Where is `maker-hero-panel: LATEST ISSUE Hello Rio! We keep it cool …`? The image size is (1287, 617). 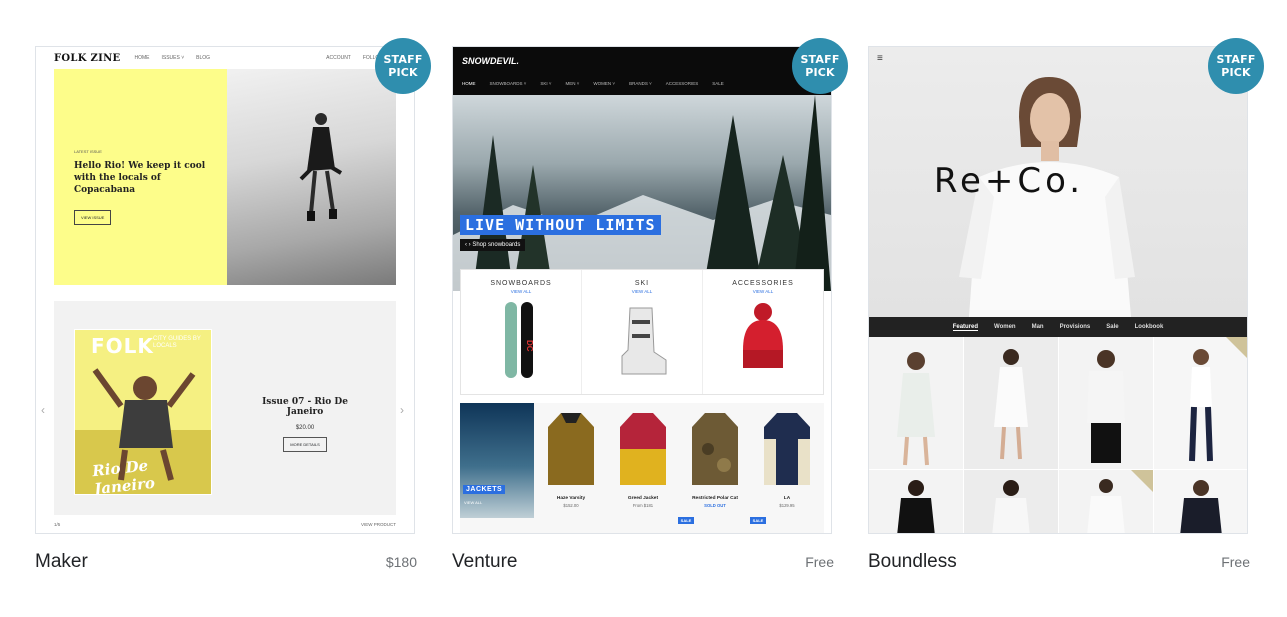 maker-hero-panel: LATEST ISSUE Hello Rio! We keep it cool … is located at coordinates (140, 177).